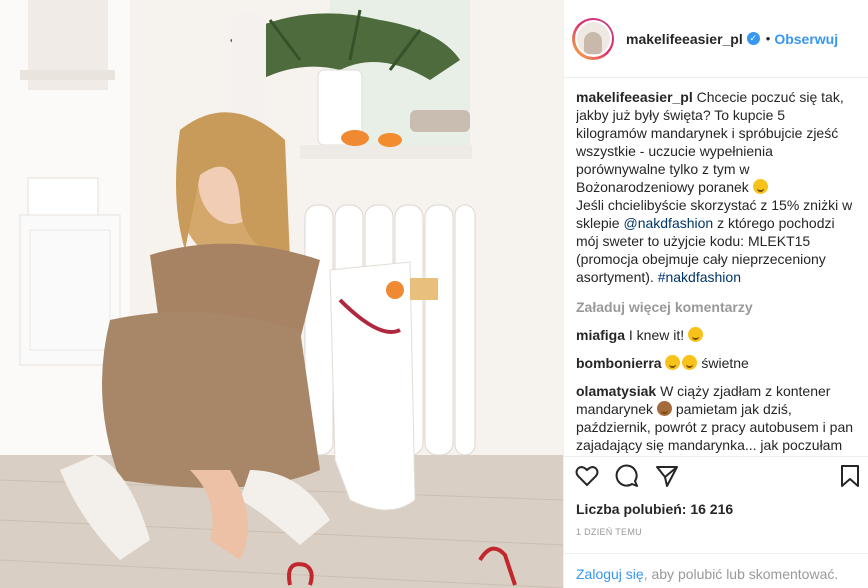 The height and width of the screenshot is (588, 868). What do you see at coordinates (667, 476) in the screenshot?
I see `share-icon` at bounding box center [667, 476].